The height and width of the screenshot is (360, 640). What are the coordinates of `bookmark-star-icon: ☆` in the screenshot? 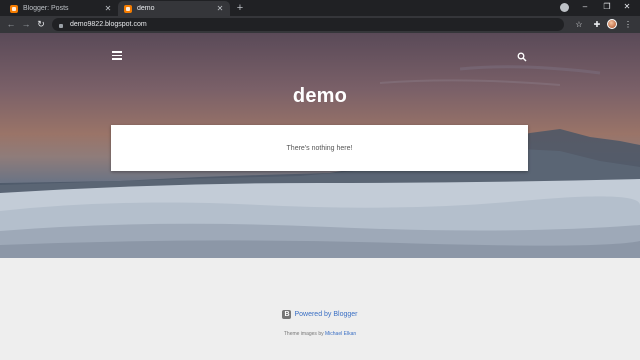 It's located at (579, 24).